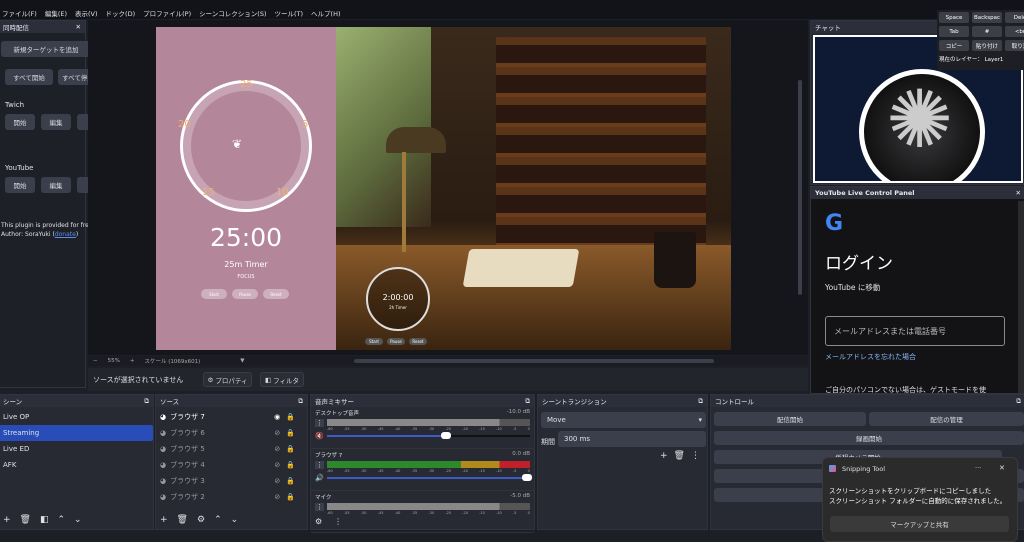  What do you see at coordinates (954, 45) in the screenshot?
I see `key-copy: コピー` at bounding box center [954, 45].